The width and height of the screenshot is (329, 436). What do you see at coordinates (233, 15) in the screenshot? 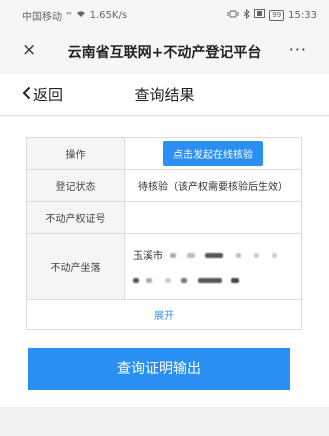
I see `vibrate-icon` at bounding box center [233, 15].